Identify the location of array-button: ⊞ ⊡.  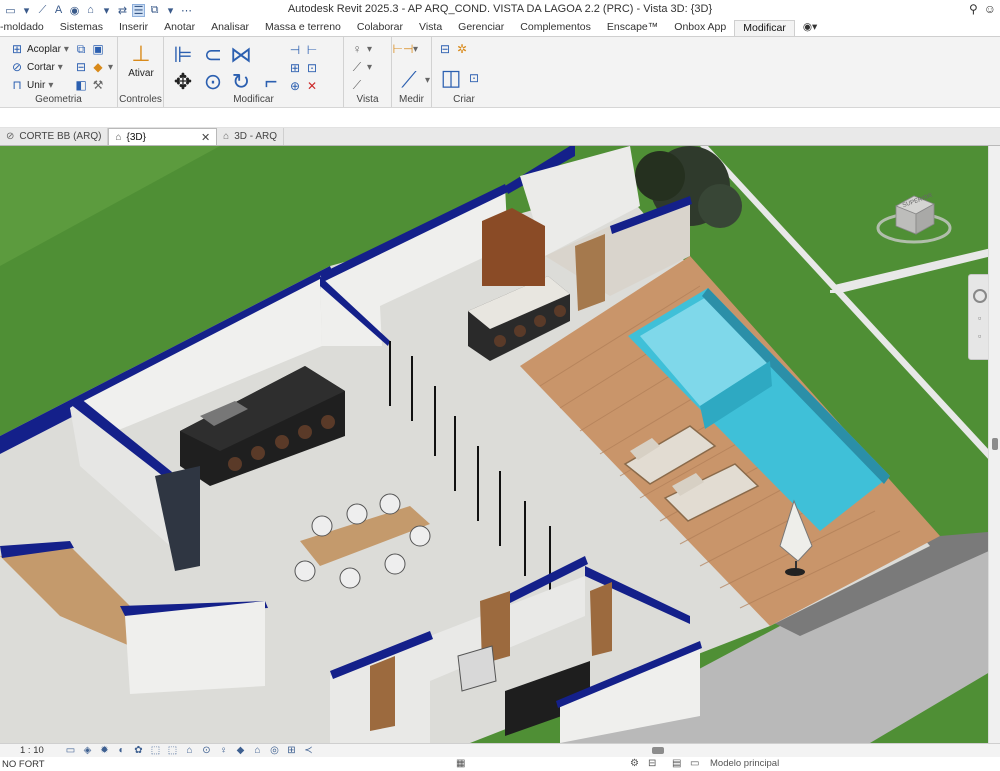
(303, 68).